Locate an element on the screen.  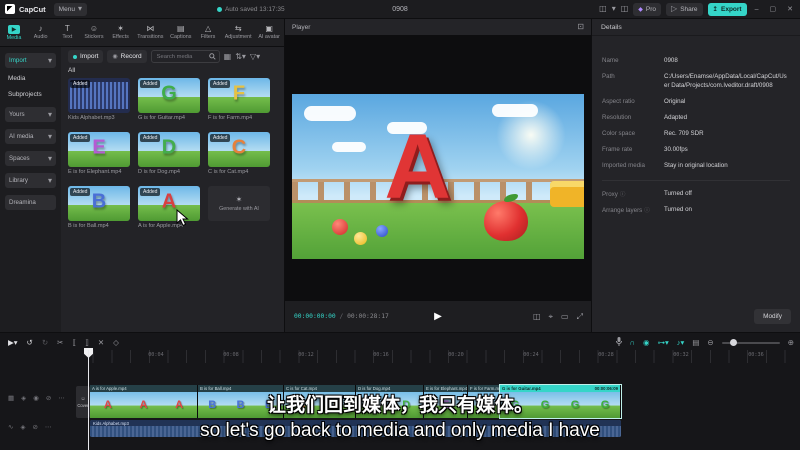
info-icon: ⓘ is located at coordinates (622, 194).